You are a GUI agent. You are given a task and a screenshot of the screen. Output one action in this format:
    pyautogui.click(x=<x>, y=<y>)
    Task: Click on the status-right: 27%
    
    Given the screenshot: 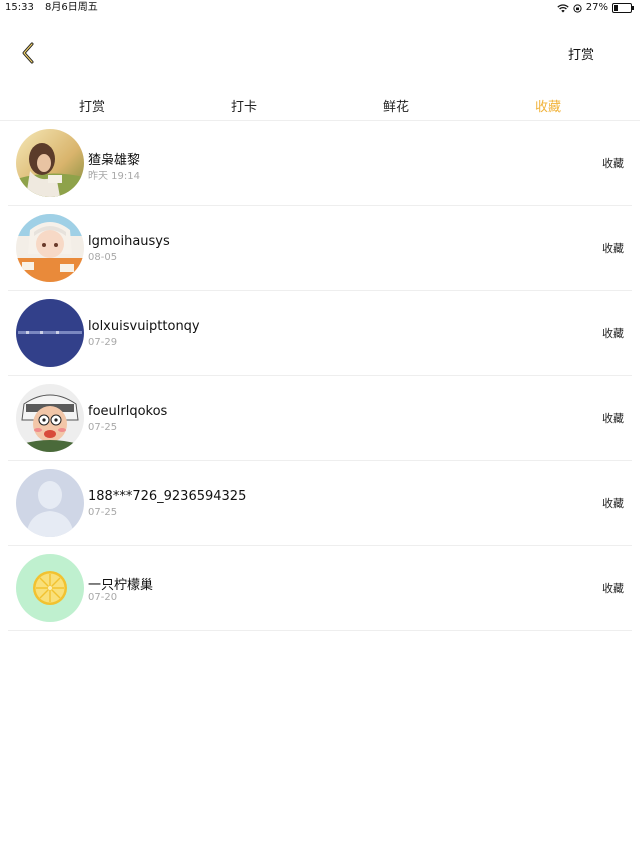 What is the action you would take?
    pyautogui.click(x=595, y=8)
    